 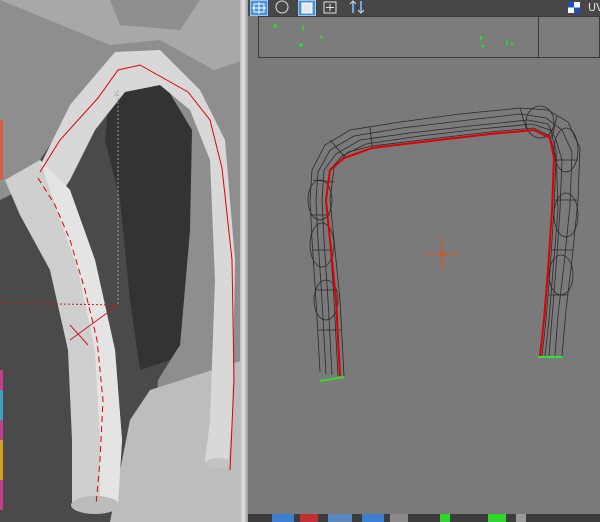 I want to click on bottom-tool-blue, so click(x=283, y=518).